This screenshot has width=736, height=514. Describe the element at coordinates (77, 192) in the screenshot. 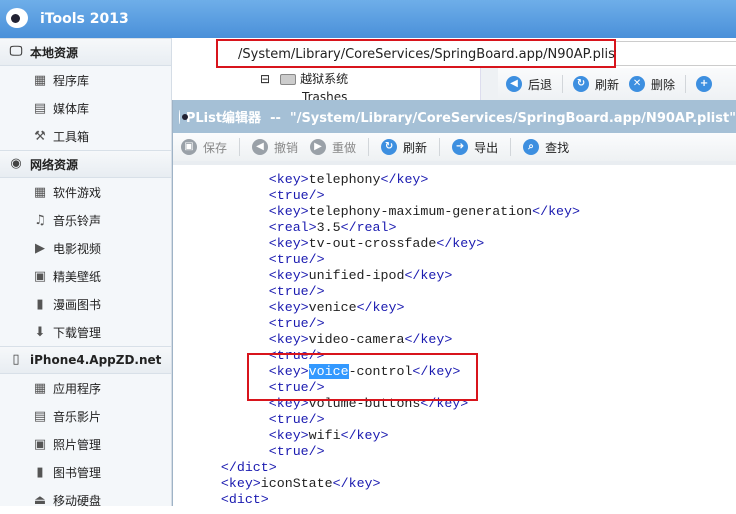

I see `sidebar-item-label: 软件游戏` at that location.